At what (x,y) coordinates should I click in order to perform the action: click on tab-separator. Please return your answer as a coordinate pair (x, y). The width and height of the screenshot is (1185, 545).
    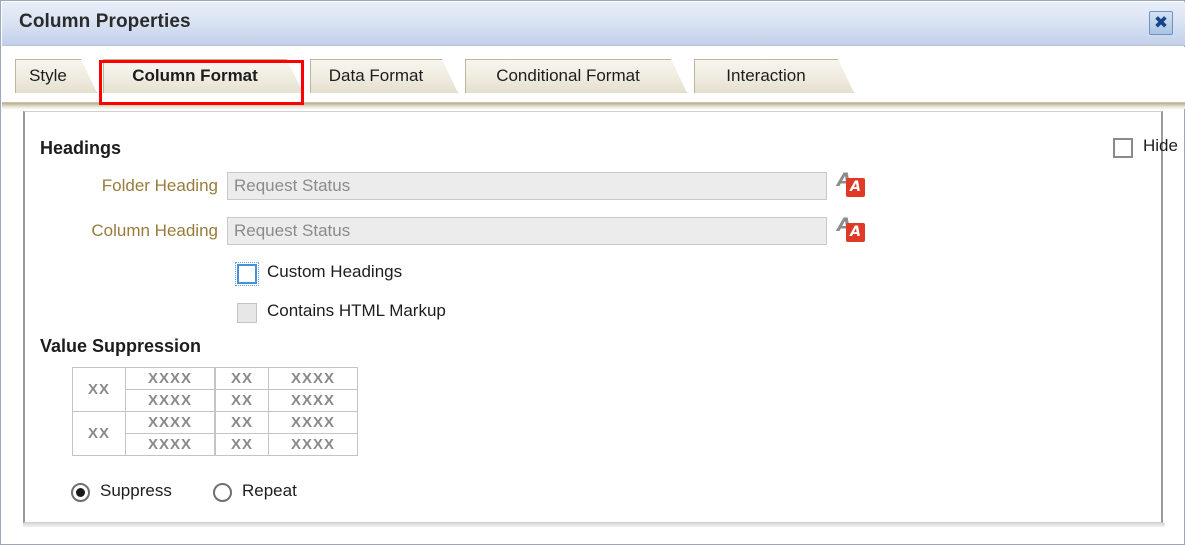
    Looking at the image, I should click on (593, 105).